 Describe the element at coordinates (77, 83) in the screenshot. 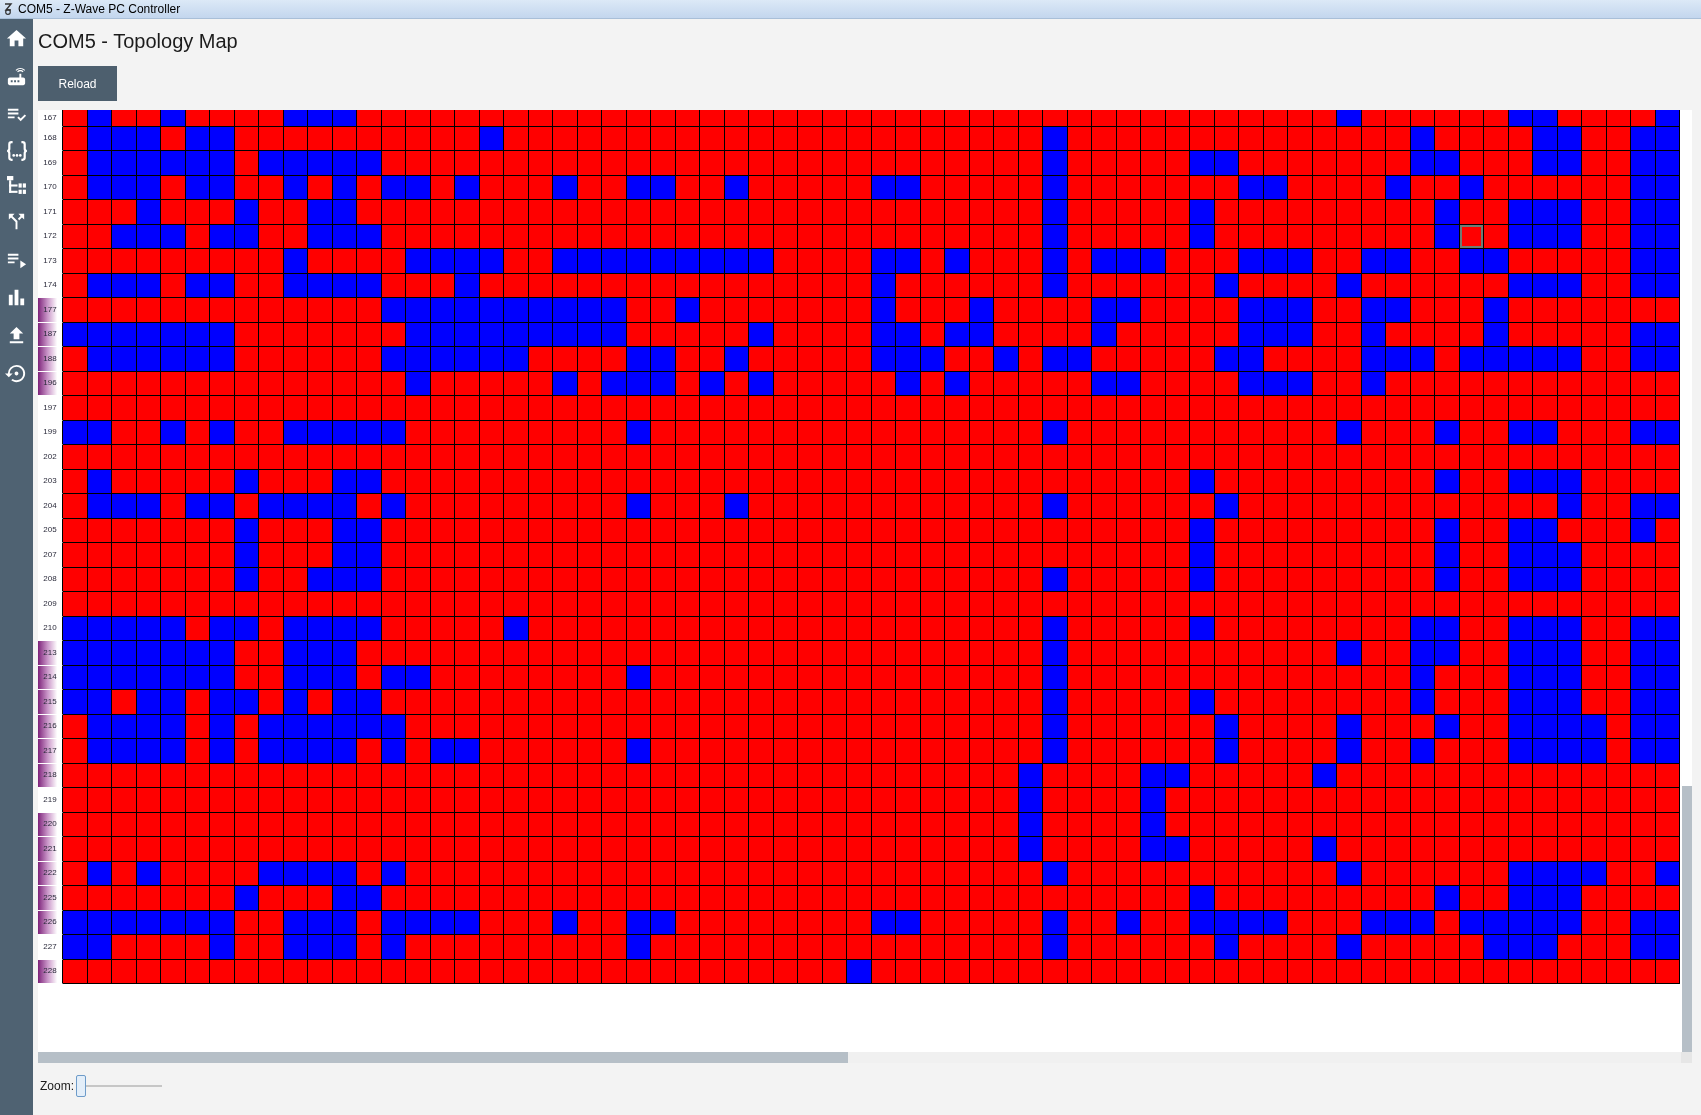

I see `reload-button: Reload` at that location.